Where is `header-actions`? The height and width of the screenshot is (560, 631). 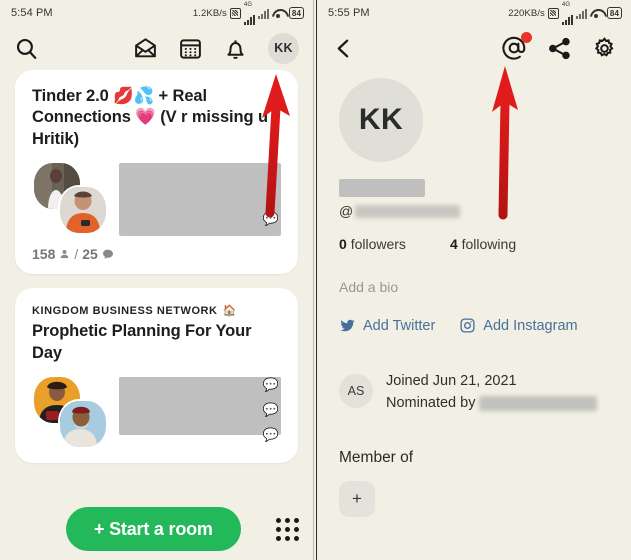
header-actions is located at coordinates (559, 46).